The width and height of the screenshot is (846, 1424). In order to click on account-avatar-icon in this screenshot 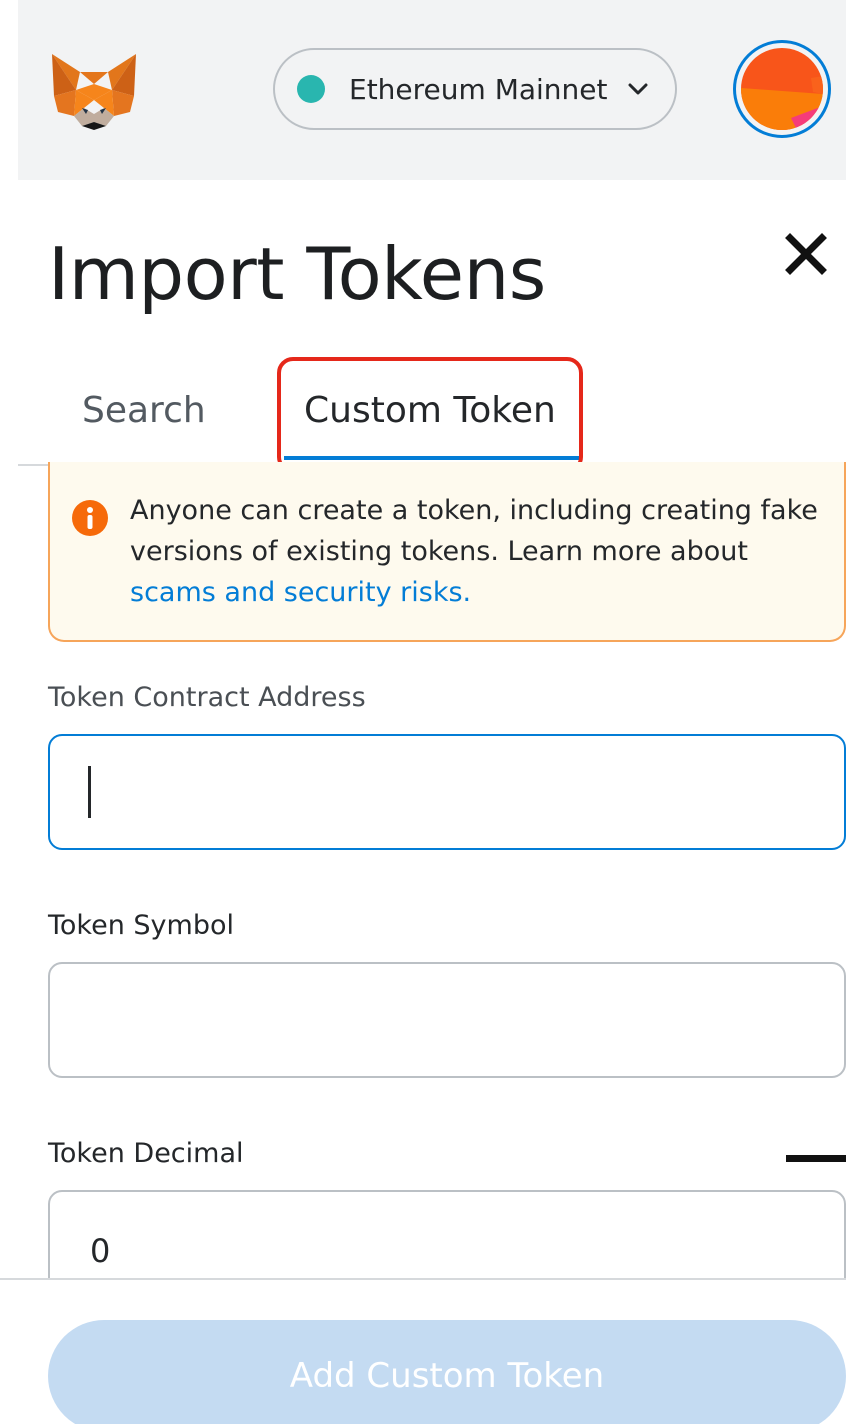, I will do `click(782, 89)`.